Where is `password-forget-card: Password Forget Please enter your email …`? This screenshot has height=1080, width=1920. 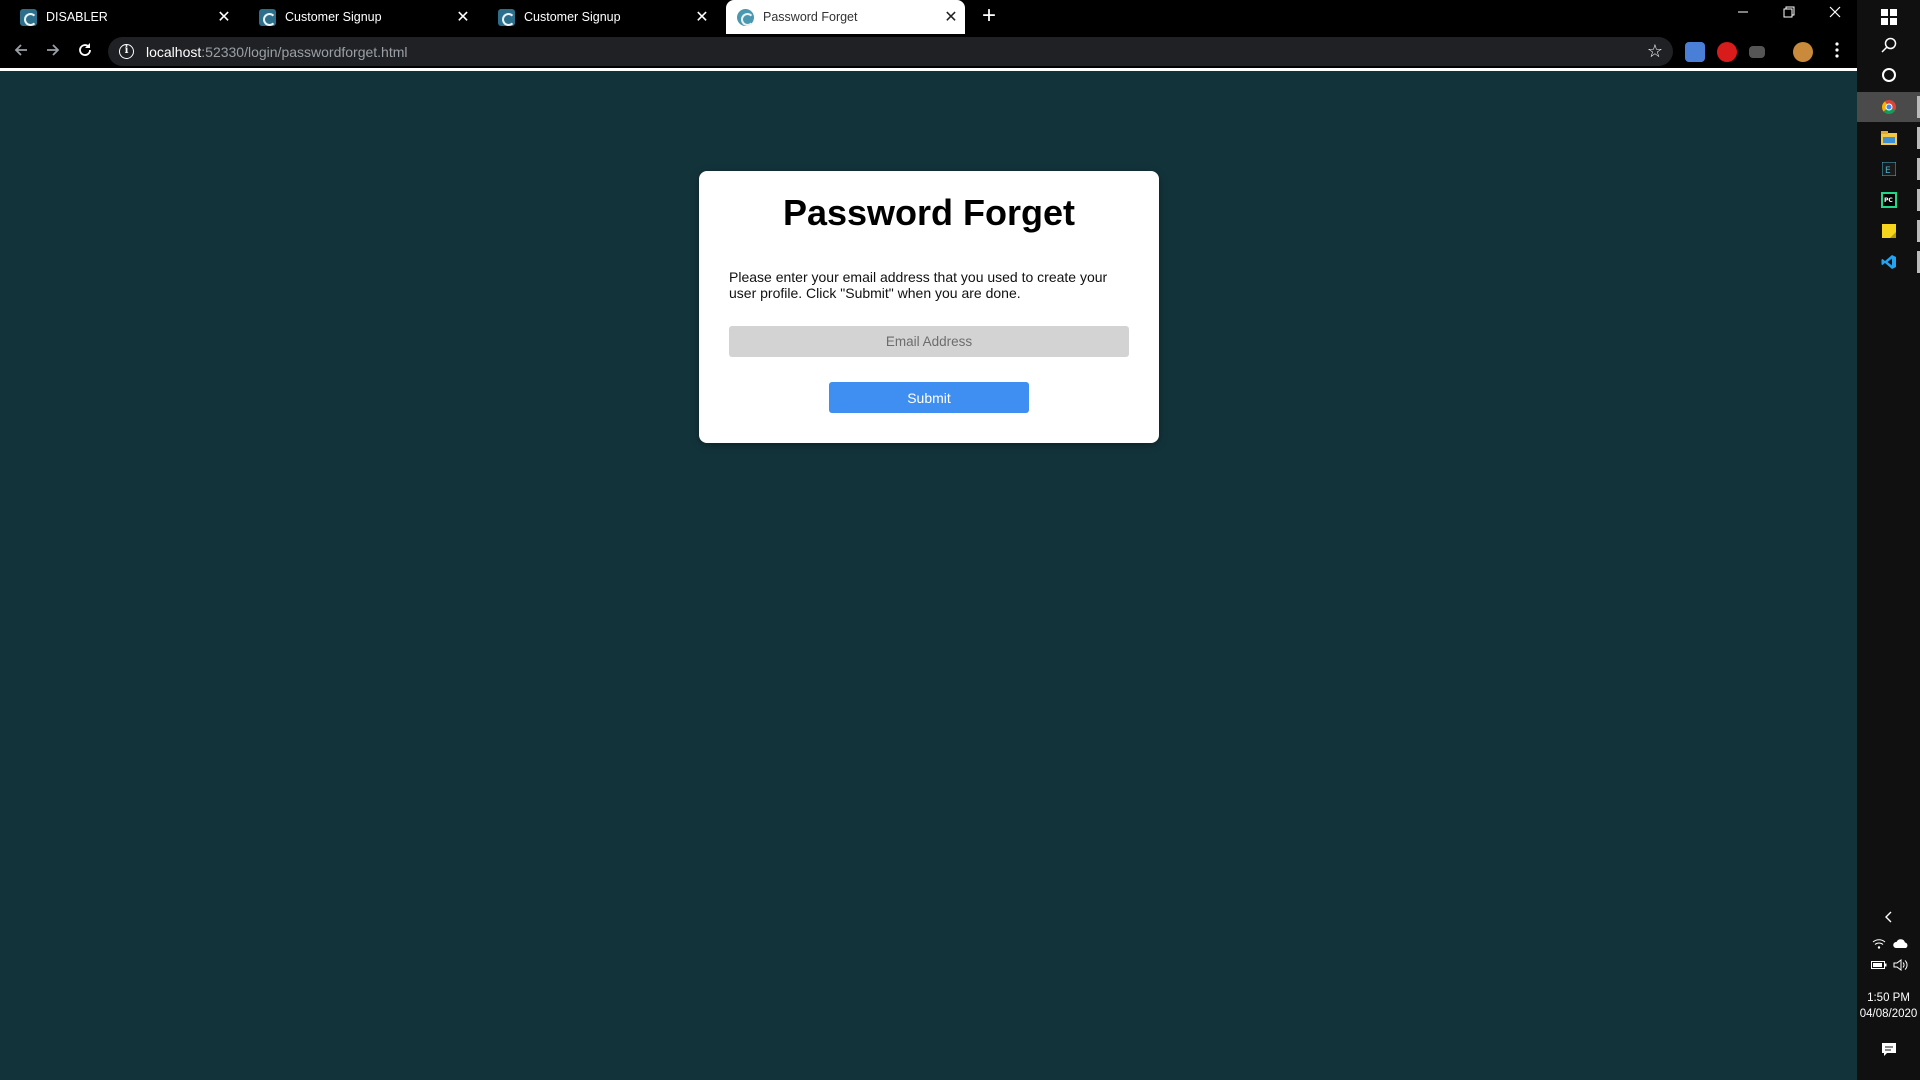
password-forget-card: Password Forget Please enter your email … is located at coordinates (929, 307).